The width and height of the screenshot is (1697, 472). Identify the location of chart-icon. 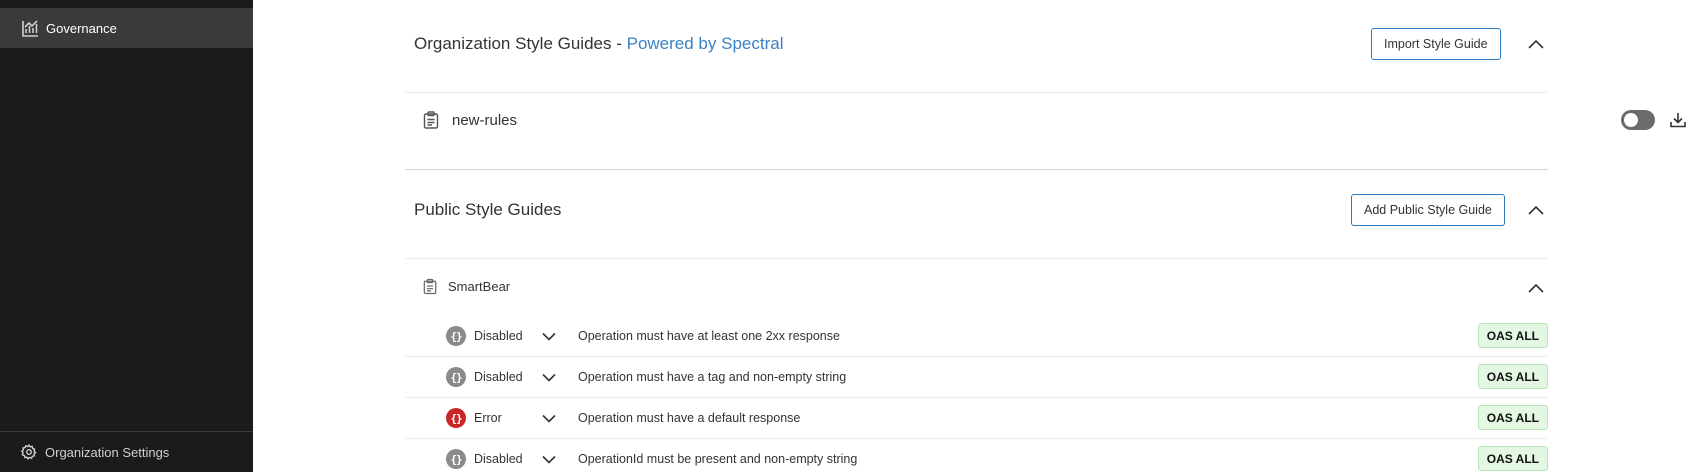
(30, 28).